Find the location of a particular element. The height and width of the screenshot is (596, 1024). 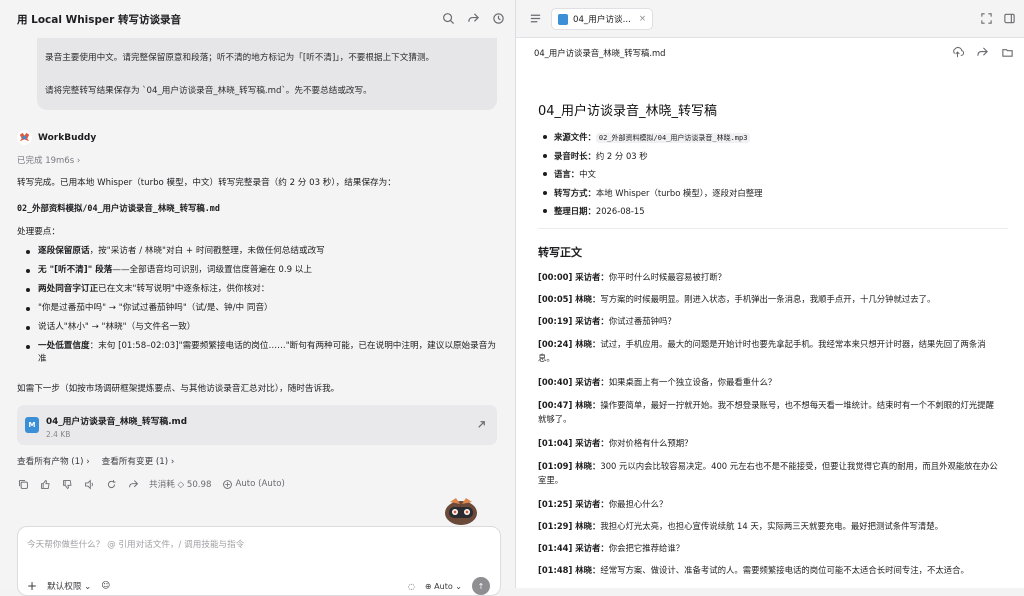

copy-icon is located at coordinates (23, 484).